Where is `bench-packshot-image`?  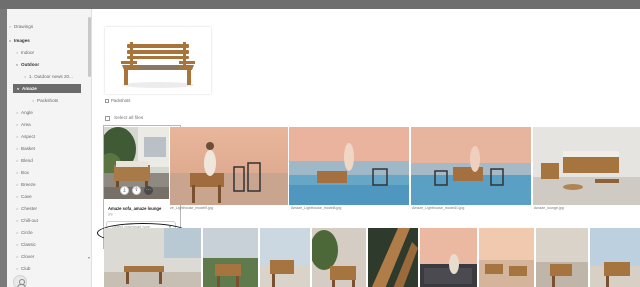
bench-packshot-image is located at coordinates (158, 60).